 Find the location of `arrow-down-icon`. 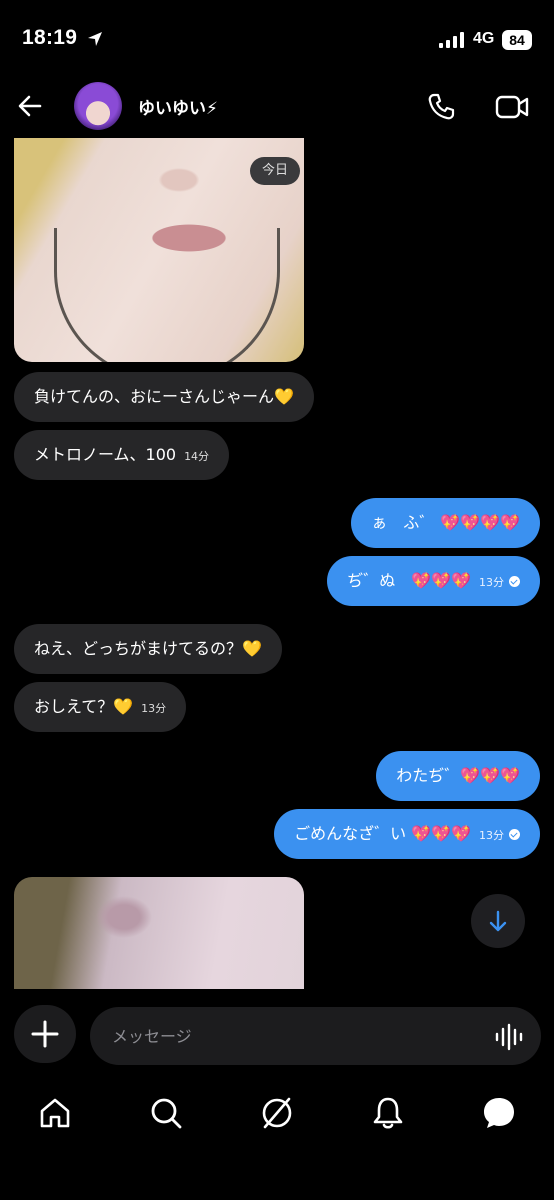

arrow-down-icon is located at coordinates (498, 921).